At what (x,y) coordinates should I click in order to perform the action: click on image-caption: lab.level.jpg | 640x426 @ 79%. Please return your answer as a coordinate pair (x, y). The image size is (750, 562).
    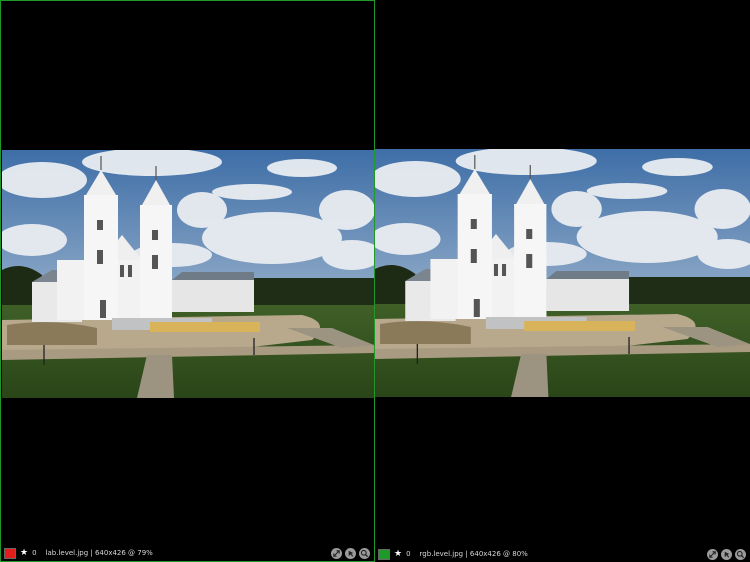
    Looking at the image, I should click on (99, 553).